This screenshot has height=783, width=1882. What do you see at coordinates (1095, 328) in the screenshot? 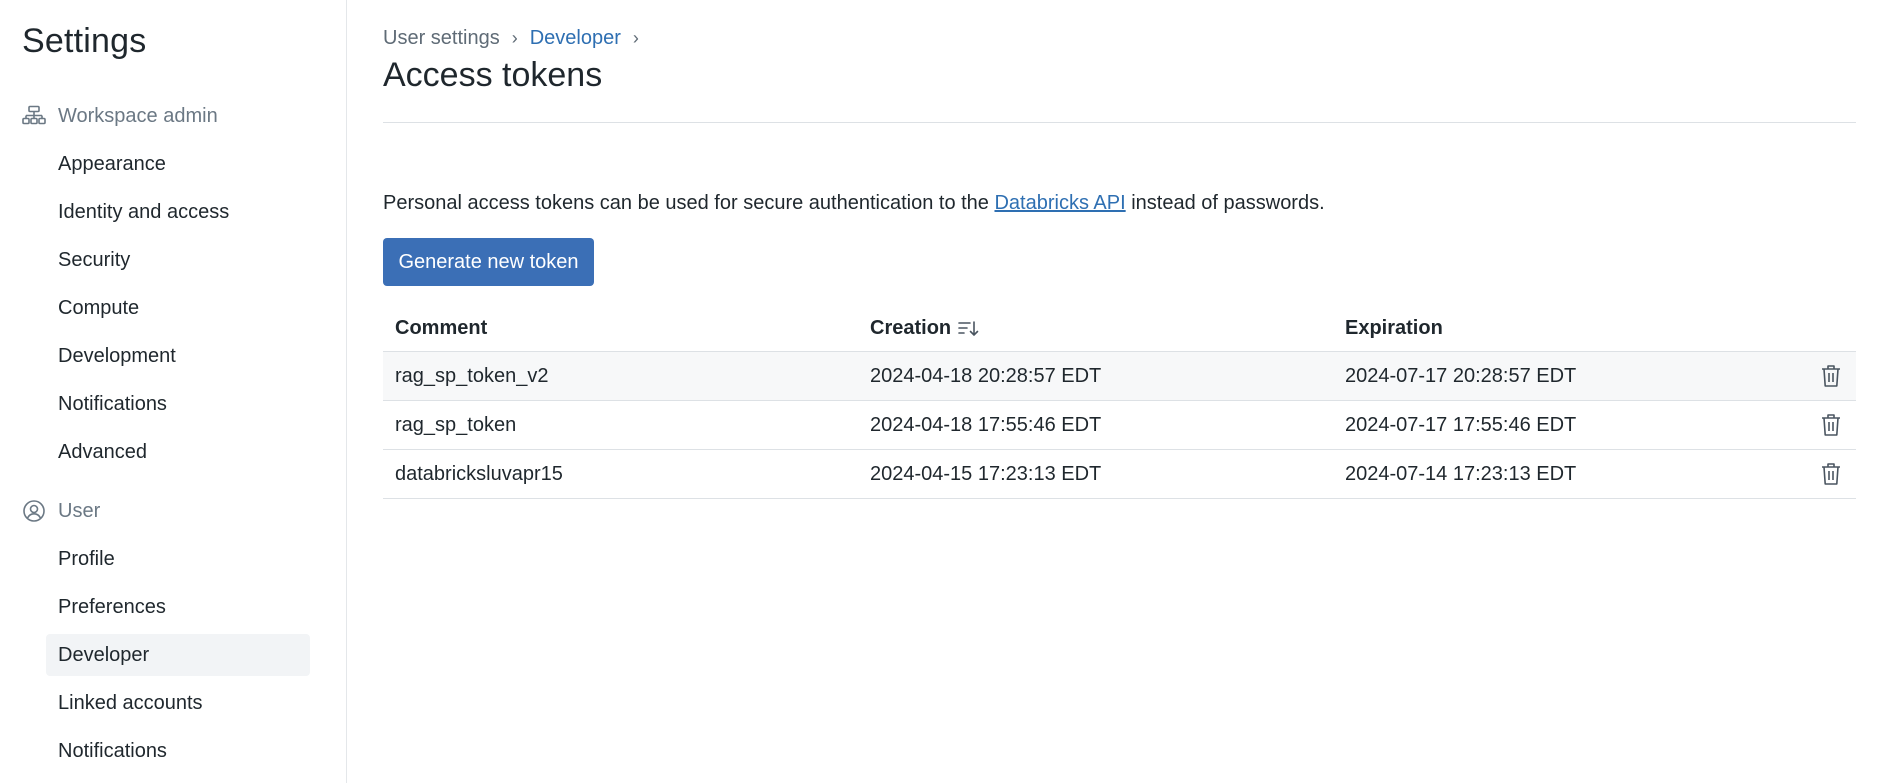
I see `column-header-creation: Creation` at bounding box center [1095, 328].